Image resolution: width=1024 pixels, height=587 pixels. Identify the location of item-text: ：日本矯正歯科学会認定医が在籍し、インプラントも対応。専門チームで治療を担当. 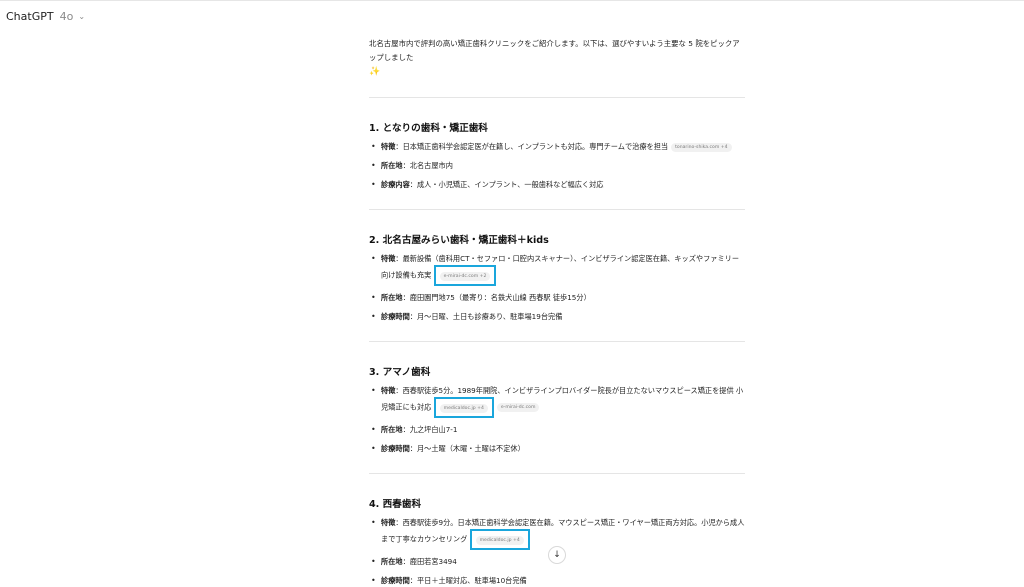
(532, 146).